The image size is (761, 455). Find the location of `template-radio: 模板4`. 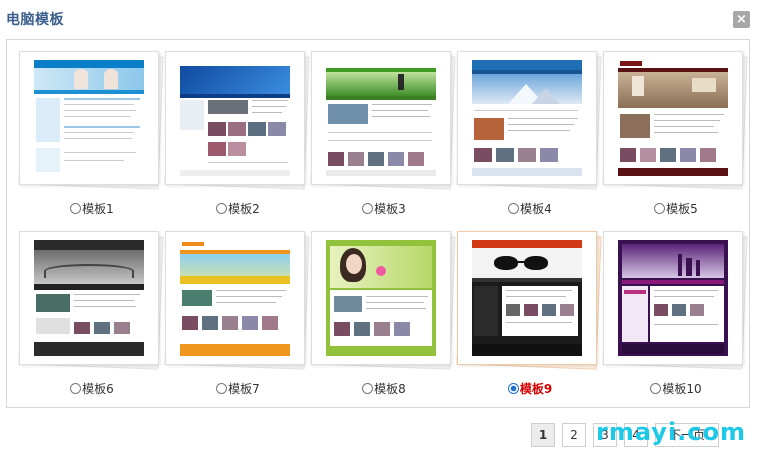

template-radio: 模板4 is located at coordinates (530, 208).